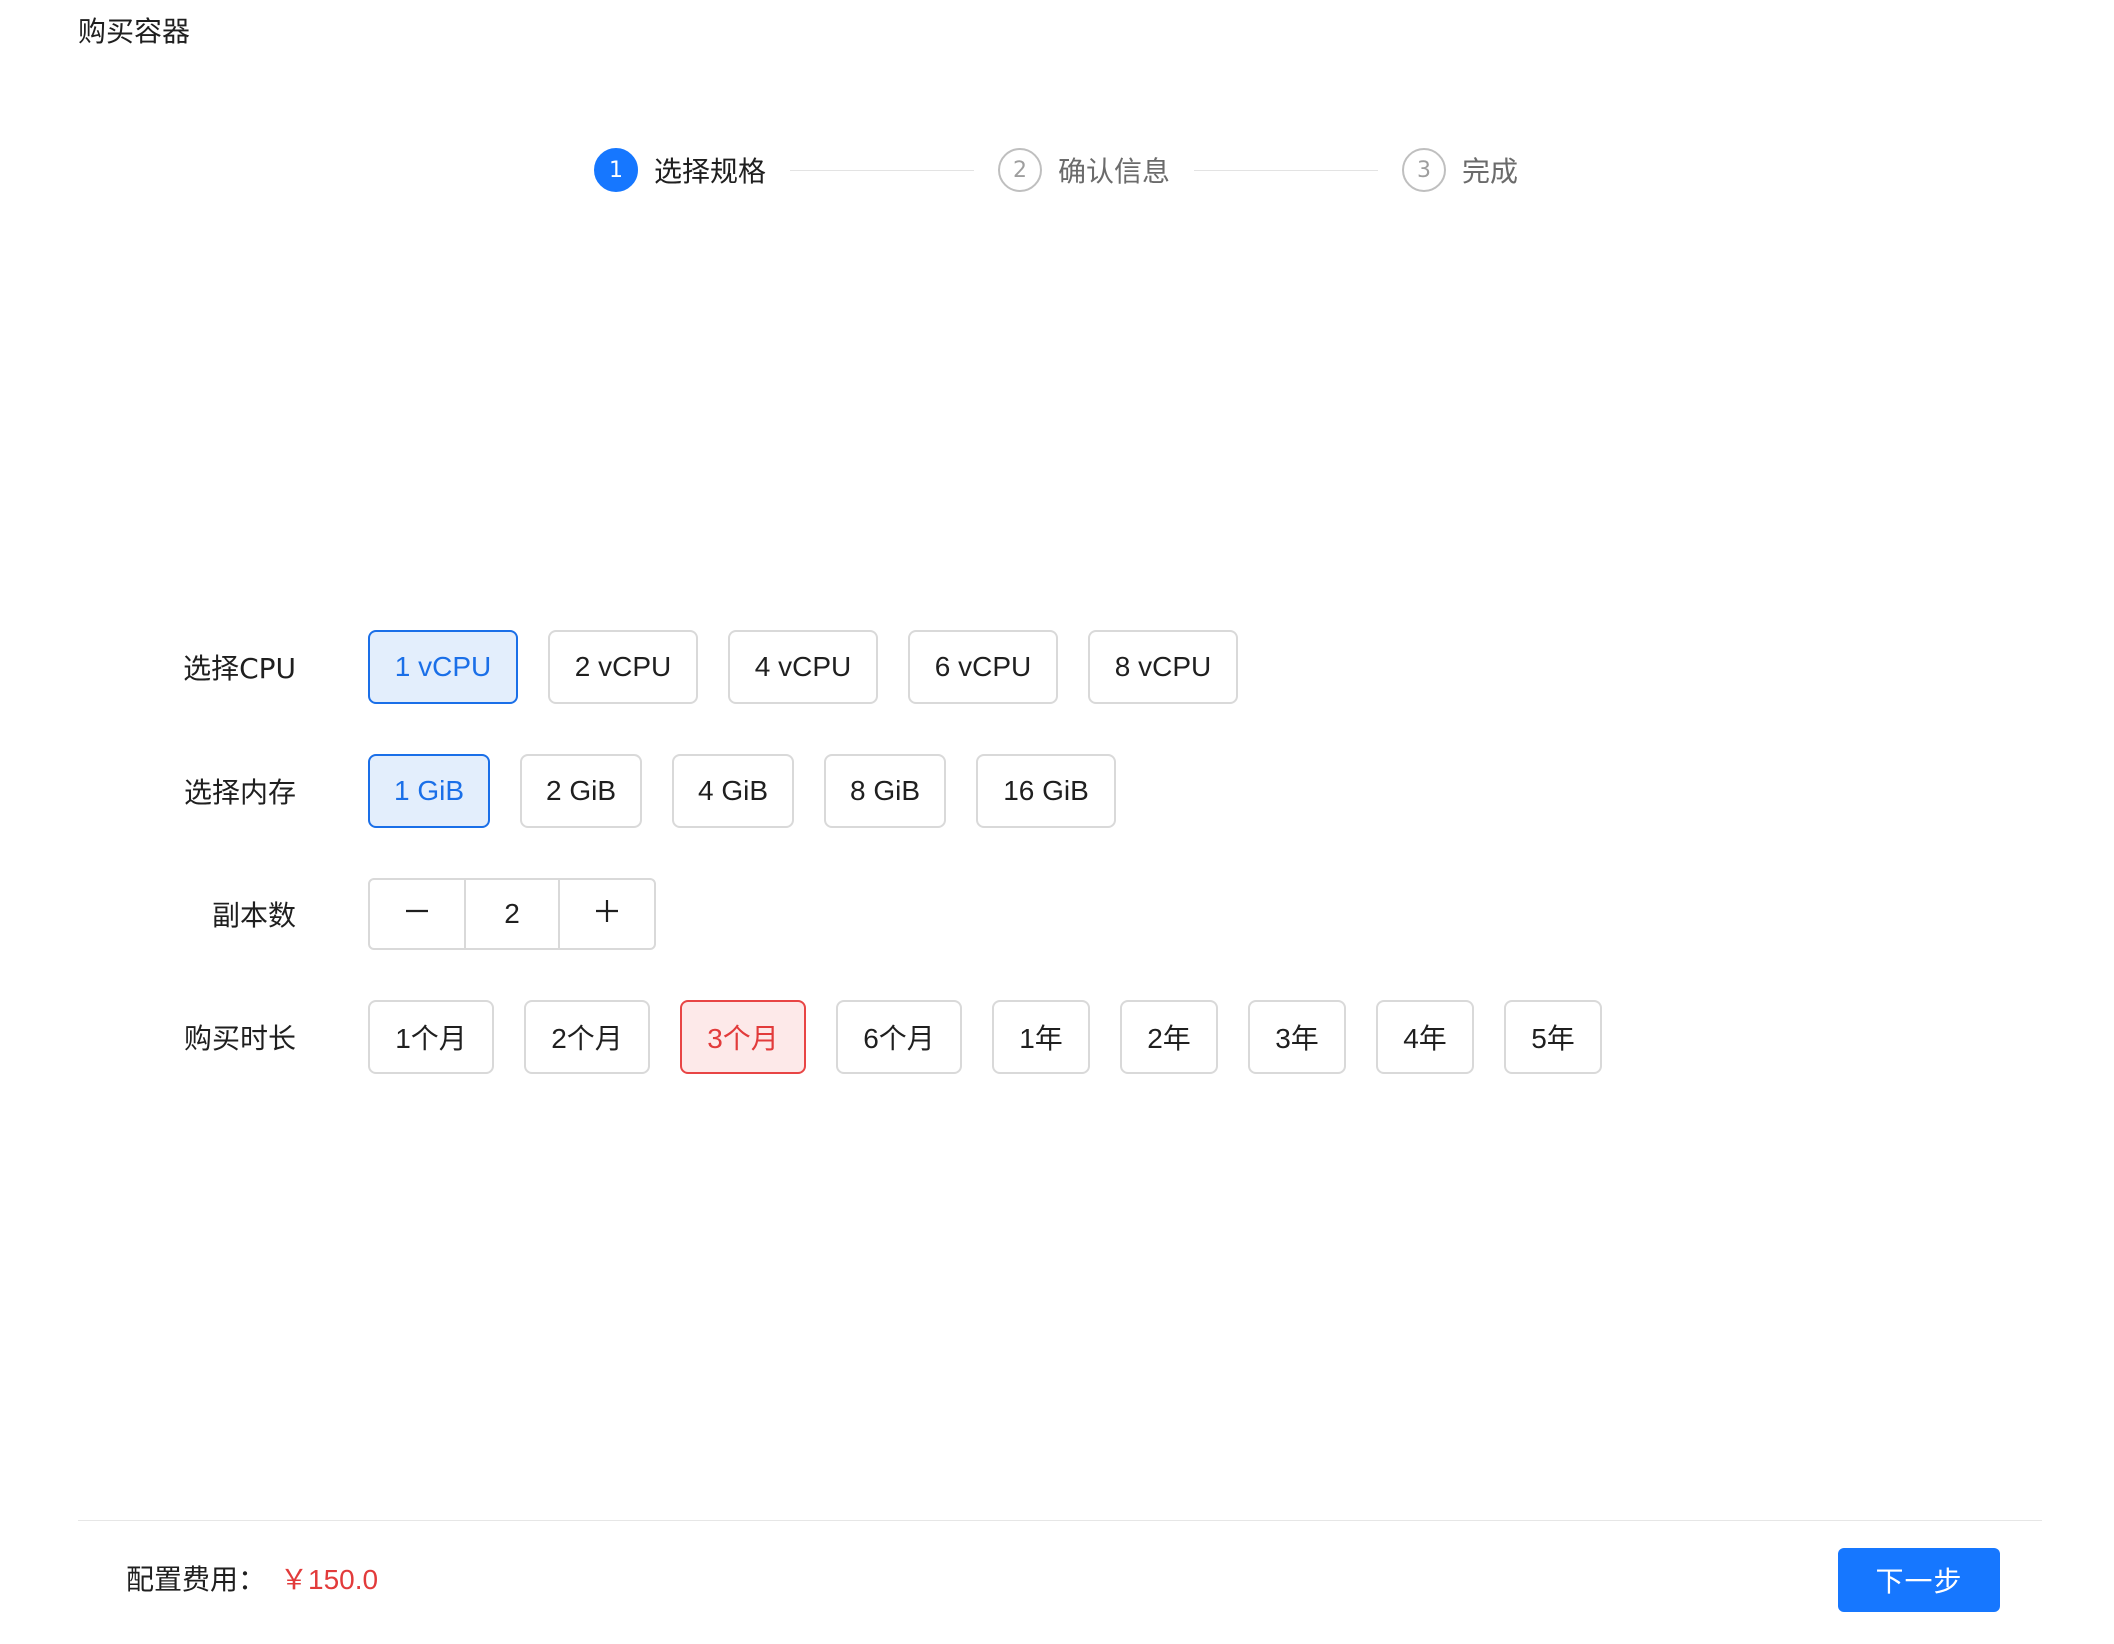 The height and width of the screenshot is (1644, 2114). I want to click on config-fee: 配置费用： ￥150.0, so click(252, 1580).